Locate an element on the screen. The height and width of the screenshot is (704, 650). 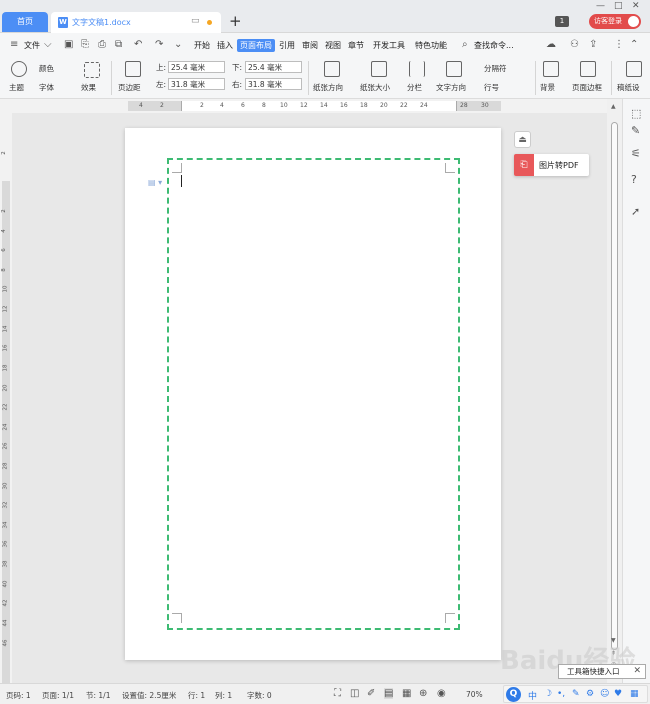
effect-button: 效果 is located at coordinates (88, 87).